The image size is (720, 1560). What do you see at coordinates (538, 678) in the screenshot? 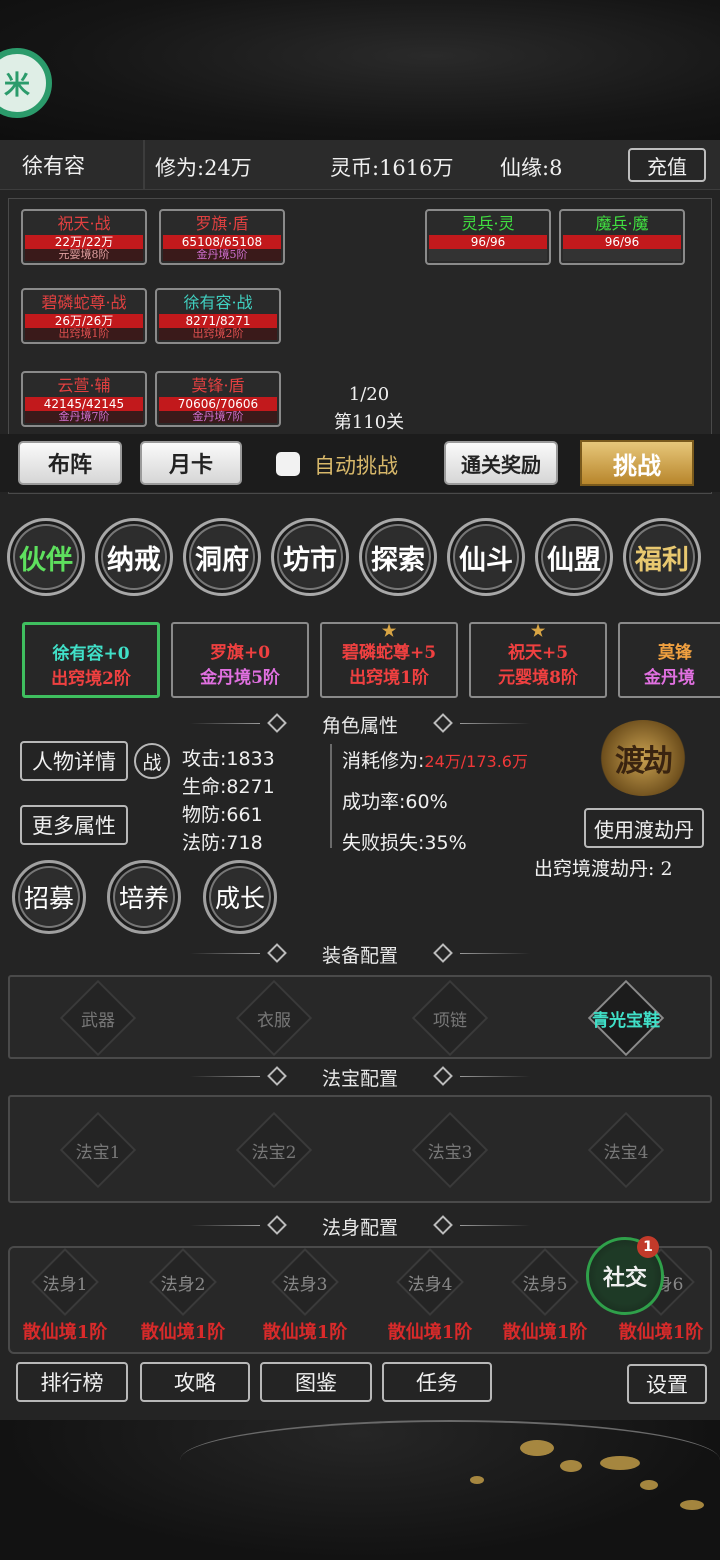
I see `partner-realm: 元婴境8阶` at bounding box center [538, 678].